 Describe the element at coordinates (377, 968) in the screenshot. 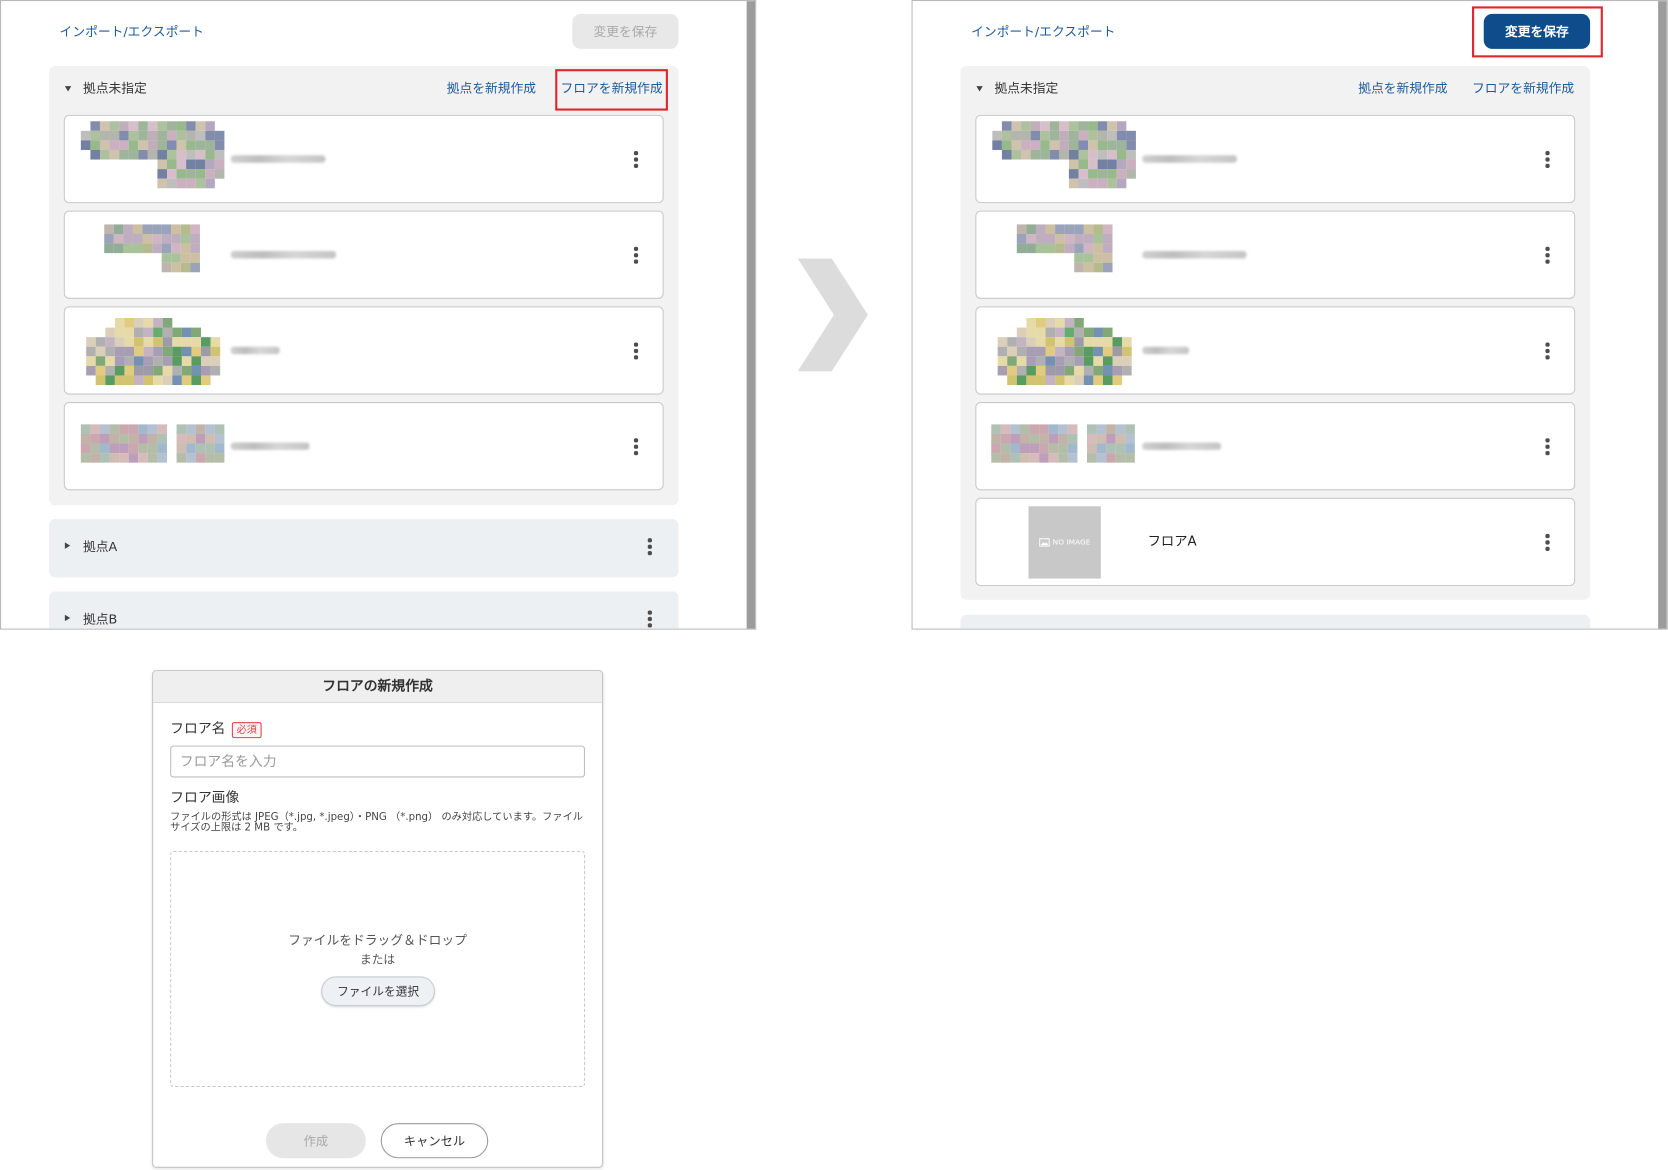

I see `file-dropzone: ファイルをドラッグ＆ドロップ または ファイルを選択` at that location.